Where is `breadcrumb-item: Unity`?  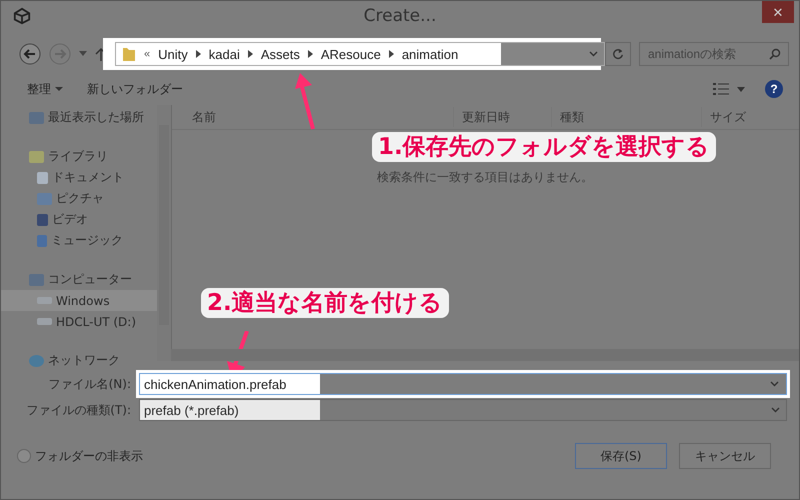
breadcrumb-item: Unity is located at coordinates (173, 54).